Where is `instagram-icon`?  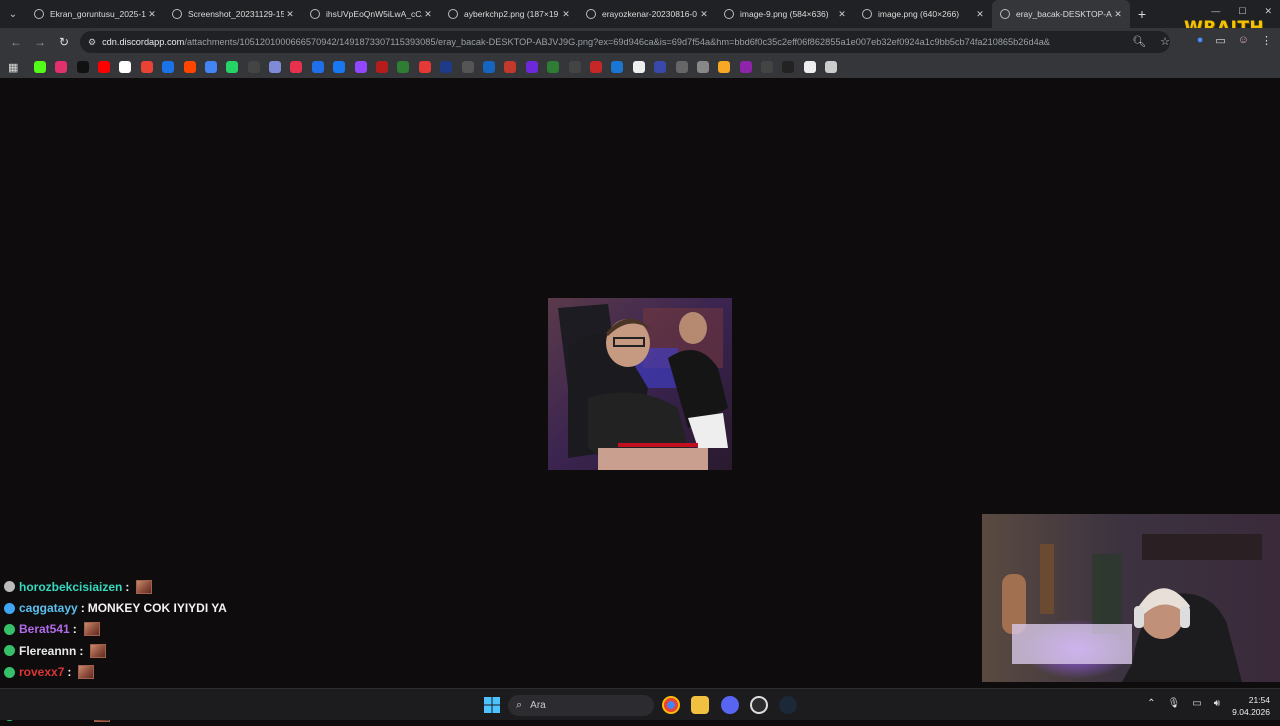
instagram-icon is located at coordinates (61, 67).